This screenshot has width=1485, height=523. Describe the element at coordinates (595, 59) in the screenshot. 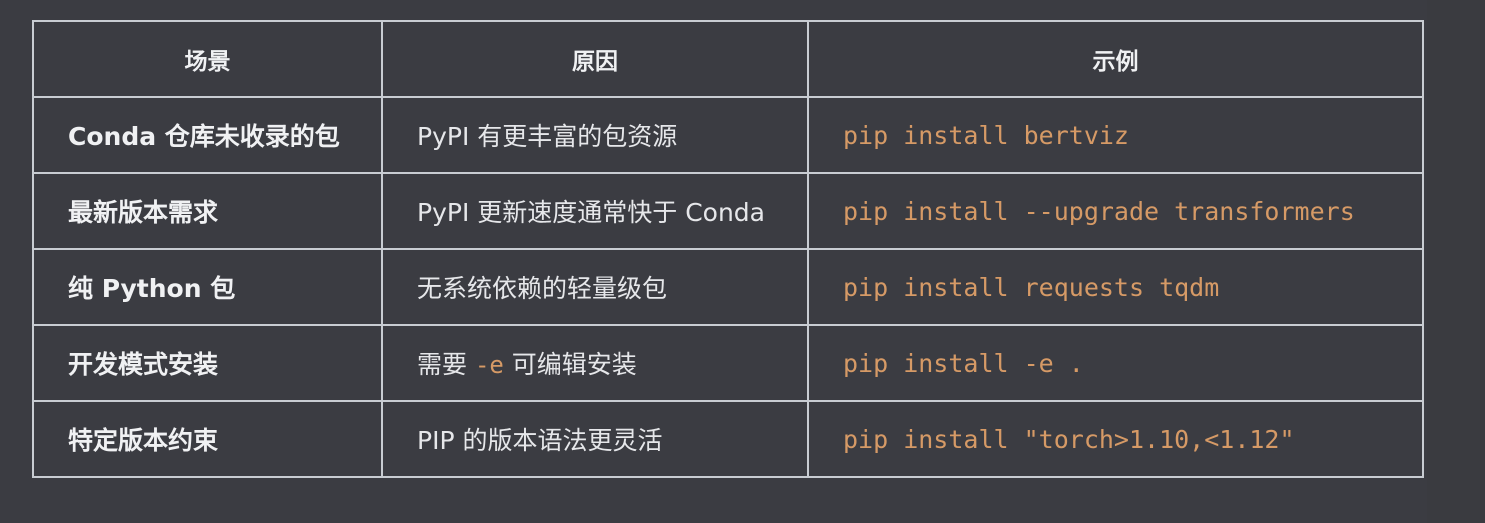

I see `header-reason: 原因` at that location.